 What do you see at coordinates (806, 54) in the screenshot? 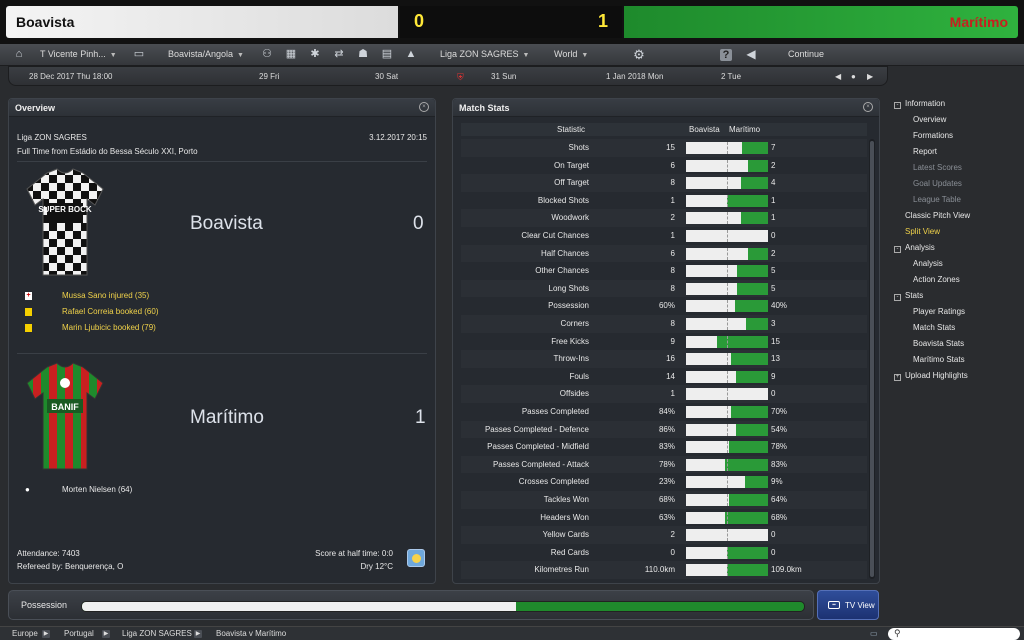
I see `continue-button: Continue` at bounding box center [806, 54].